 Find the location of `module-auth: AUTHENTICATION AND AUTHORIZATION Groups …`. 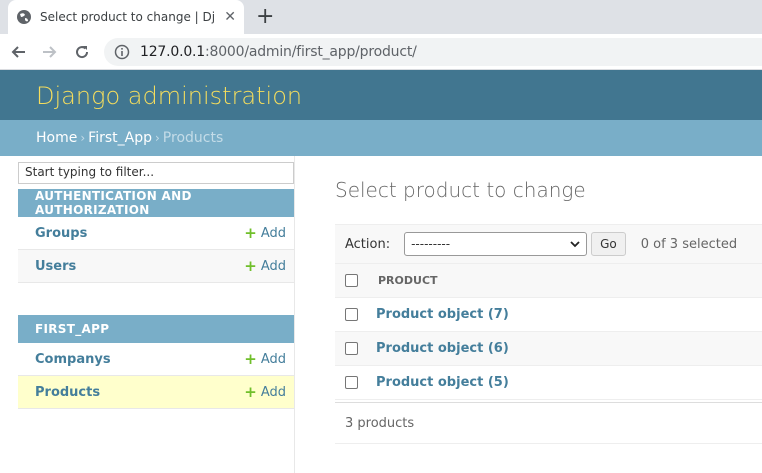

module-auth: AUTHENTICATION AND AUTHORIZATION Groups … is located at coordinates (156, 236).